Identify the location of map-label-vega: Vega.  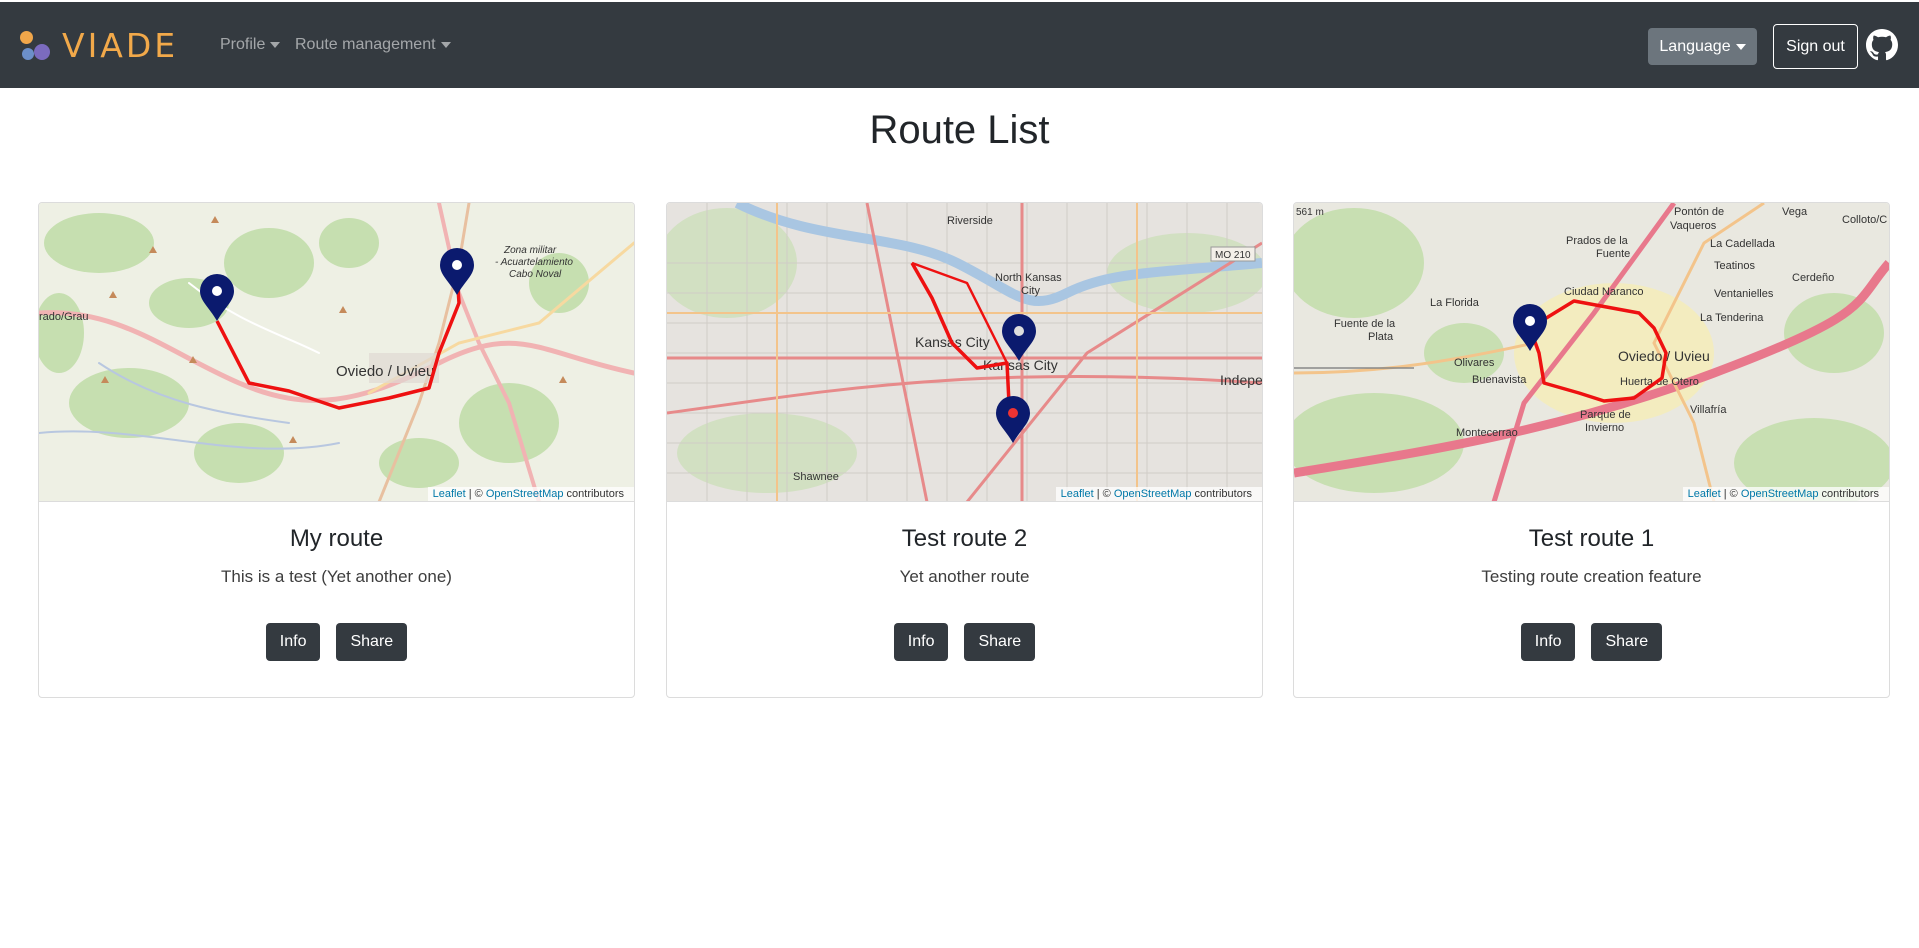
(1795, 212).